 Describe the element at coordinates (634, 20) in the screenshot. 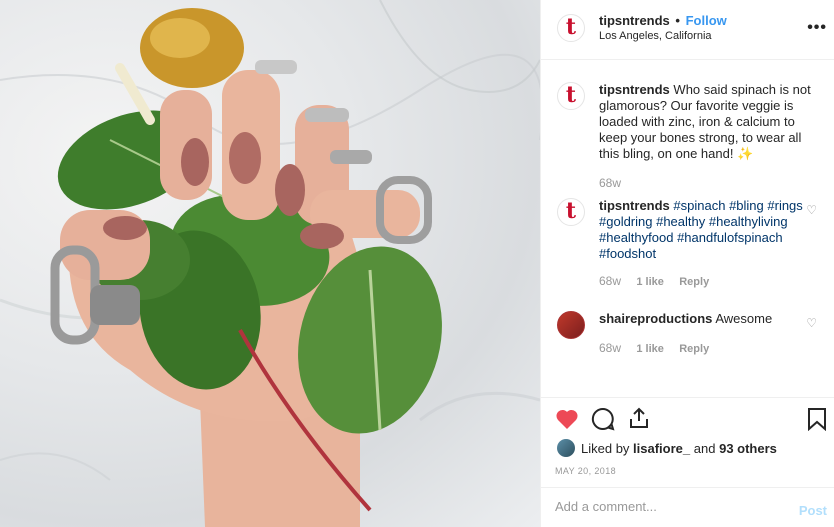

I see `header-username: tipsntrends` at that location.